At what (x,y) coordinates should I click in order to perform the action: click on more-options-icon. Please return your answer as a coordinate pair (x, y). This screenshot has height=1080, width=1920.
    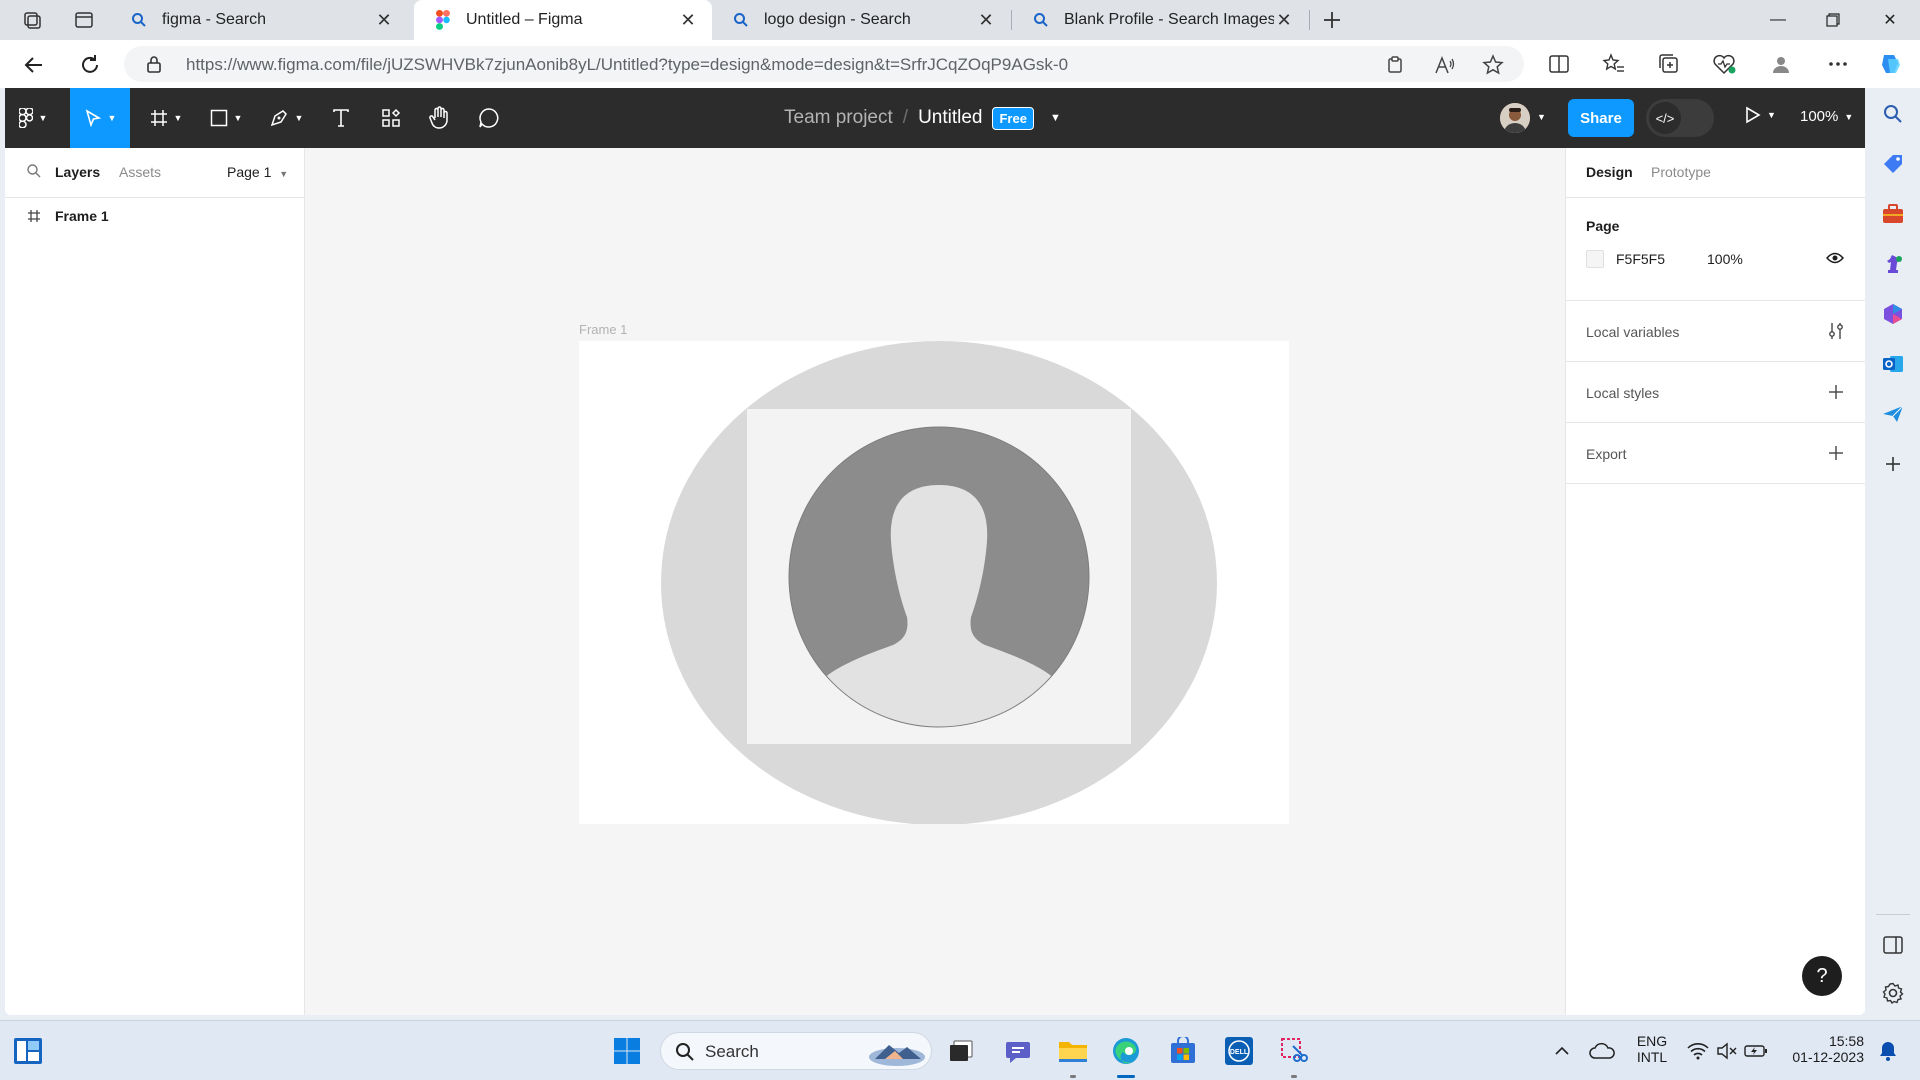
    Looking at the image, I should click on (1838, 64).